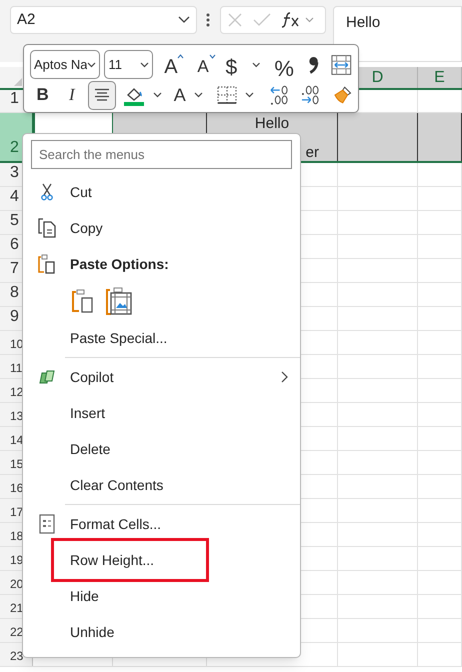  I want to click on decrease-decimal-icon, so click(310, 95).